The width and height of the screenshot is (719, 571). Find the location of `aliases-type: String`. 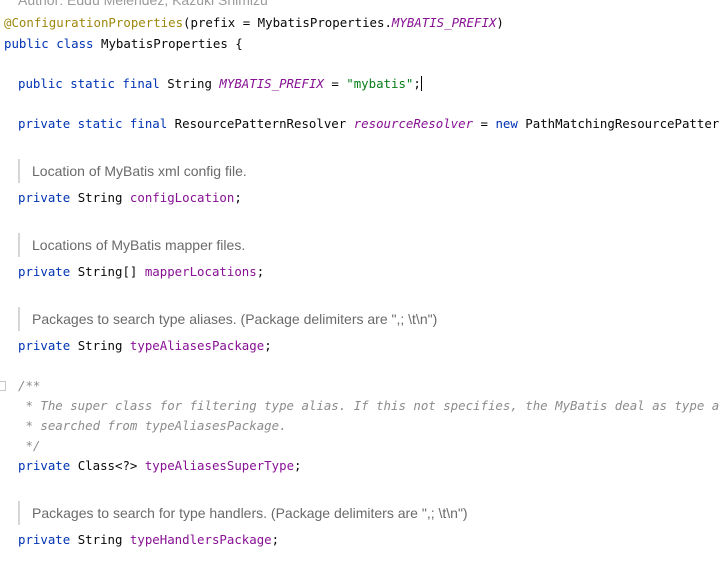

aliases-type: String is located at coordinates (103, 345).